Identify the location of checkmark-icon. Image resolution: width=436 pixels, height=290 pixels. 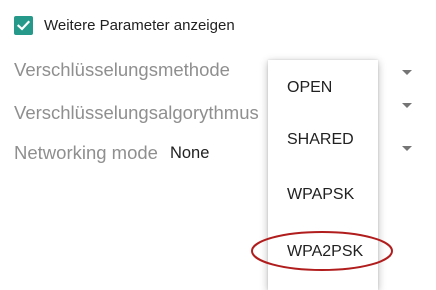
(23, 25).